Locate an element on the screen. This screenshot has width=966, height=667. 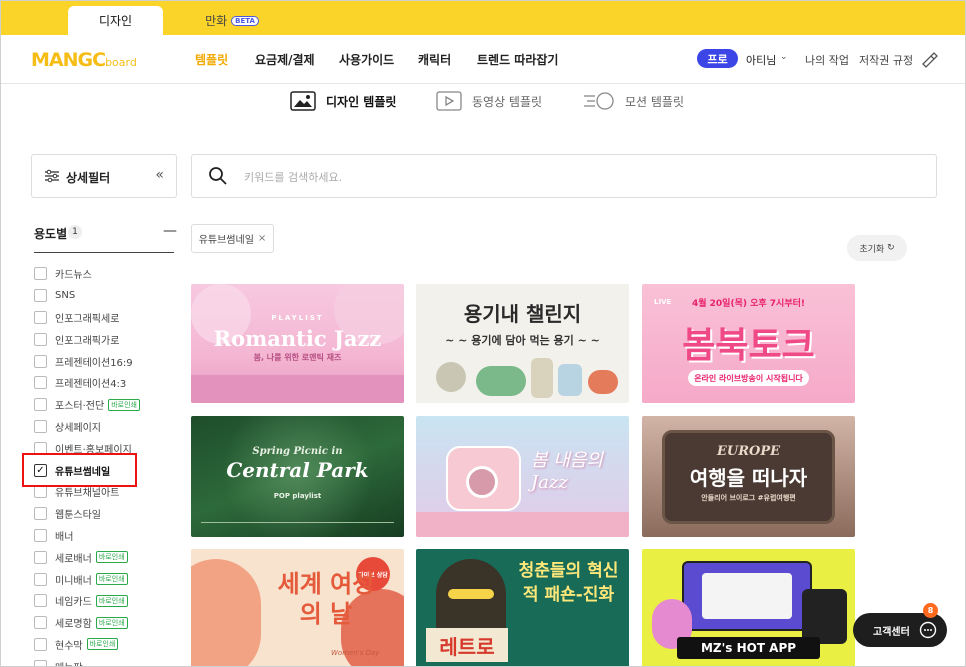
category-item: 인포그래픽세로 is located at coordinates (104, 318).